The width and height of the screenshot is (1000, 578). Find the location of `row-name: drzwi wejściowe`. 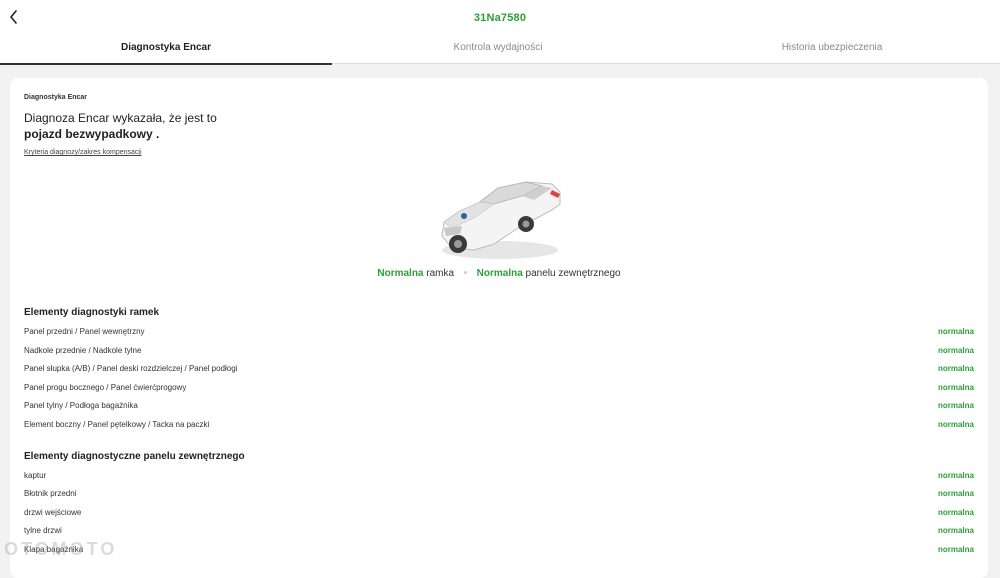

row-name: drzwi wejściowe is located at coordinates (53, 512).